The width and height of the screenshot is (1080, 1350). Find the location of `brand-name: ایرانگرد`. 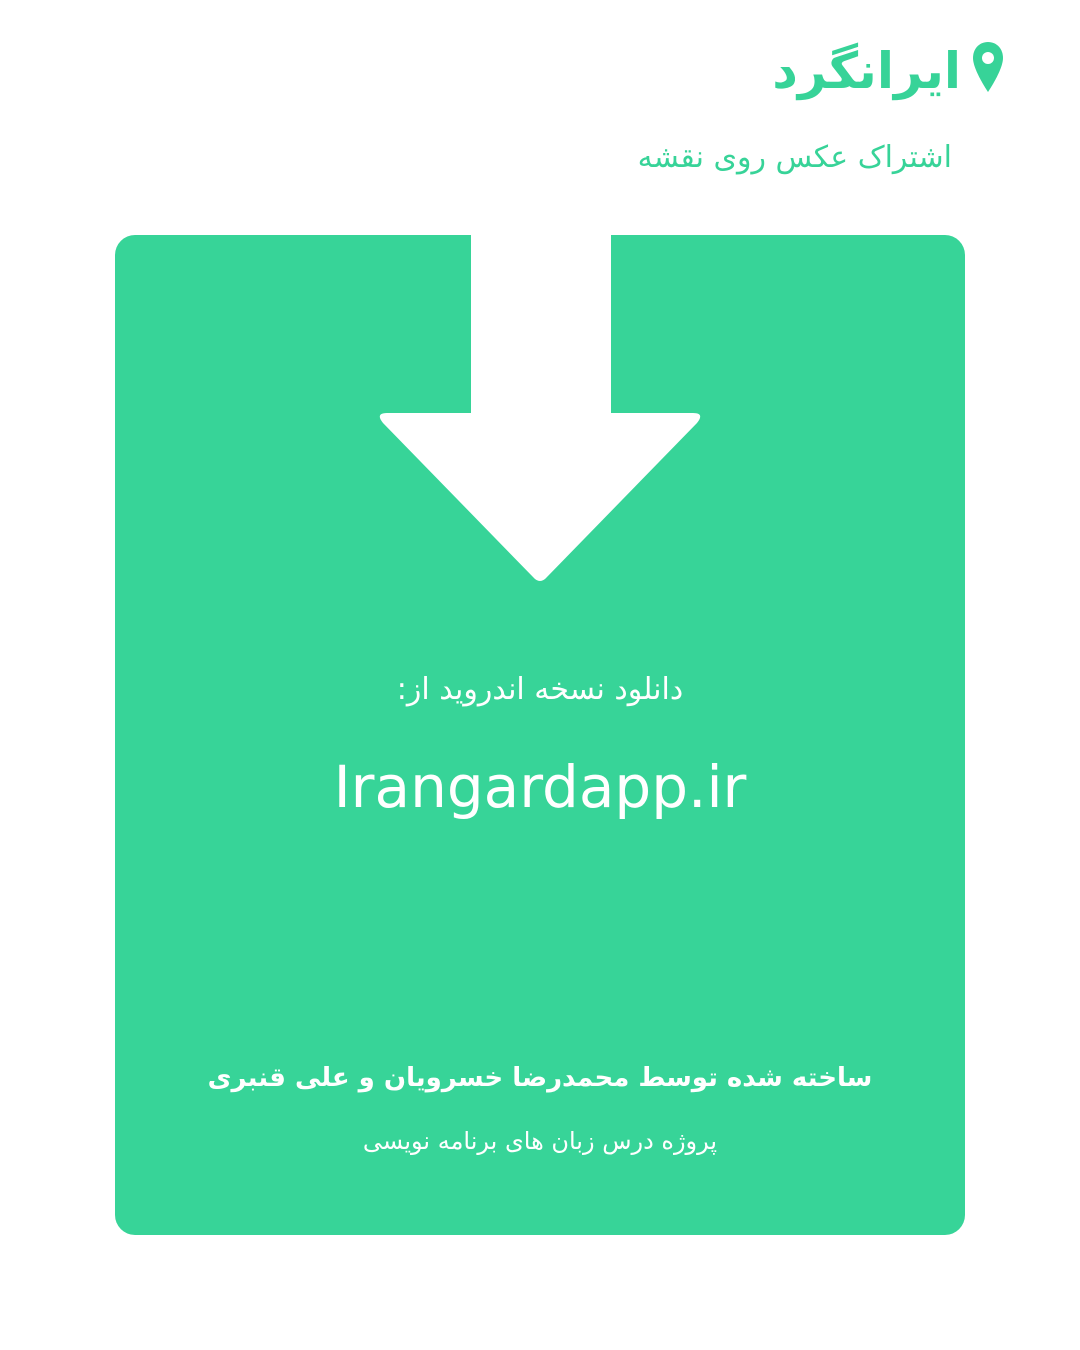

brand-name: ایرانگرد is located at coordinates (866, 71).